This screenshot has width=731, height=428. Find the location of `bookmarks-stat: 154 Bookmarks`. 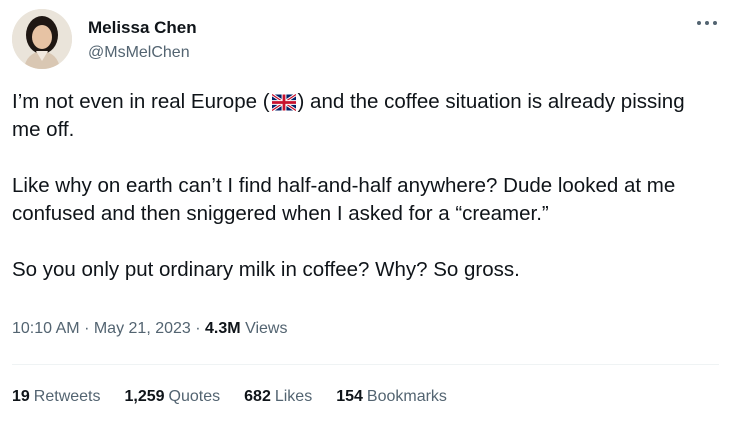

bookmarks-stat: 154 Bookmarks is located at coordinates (391, 397).